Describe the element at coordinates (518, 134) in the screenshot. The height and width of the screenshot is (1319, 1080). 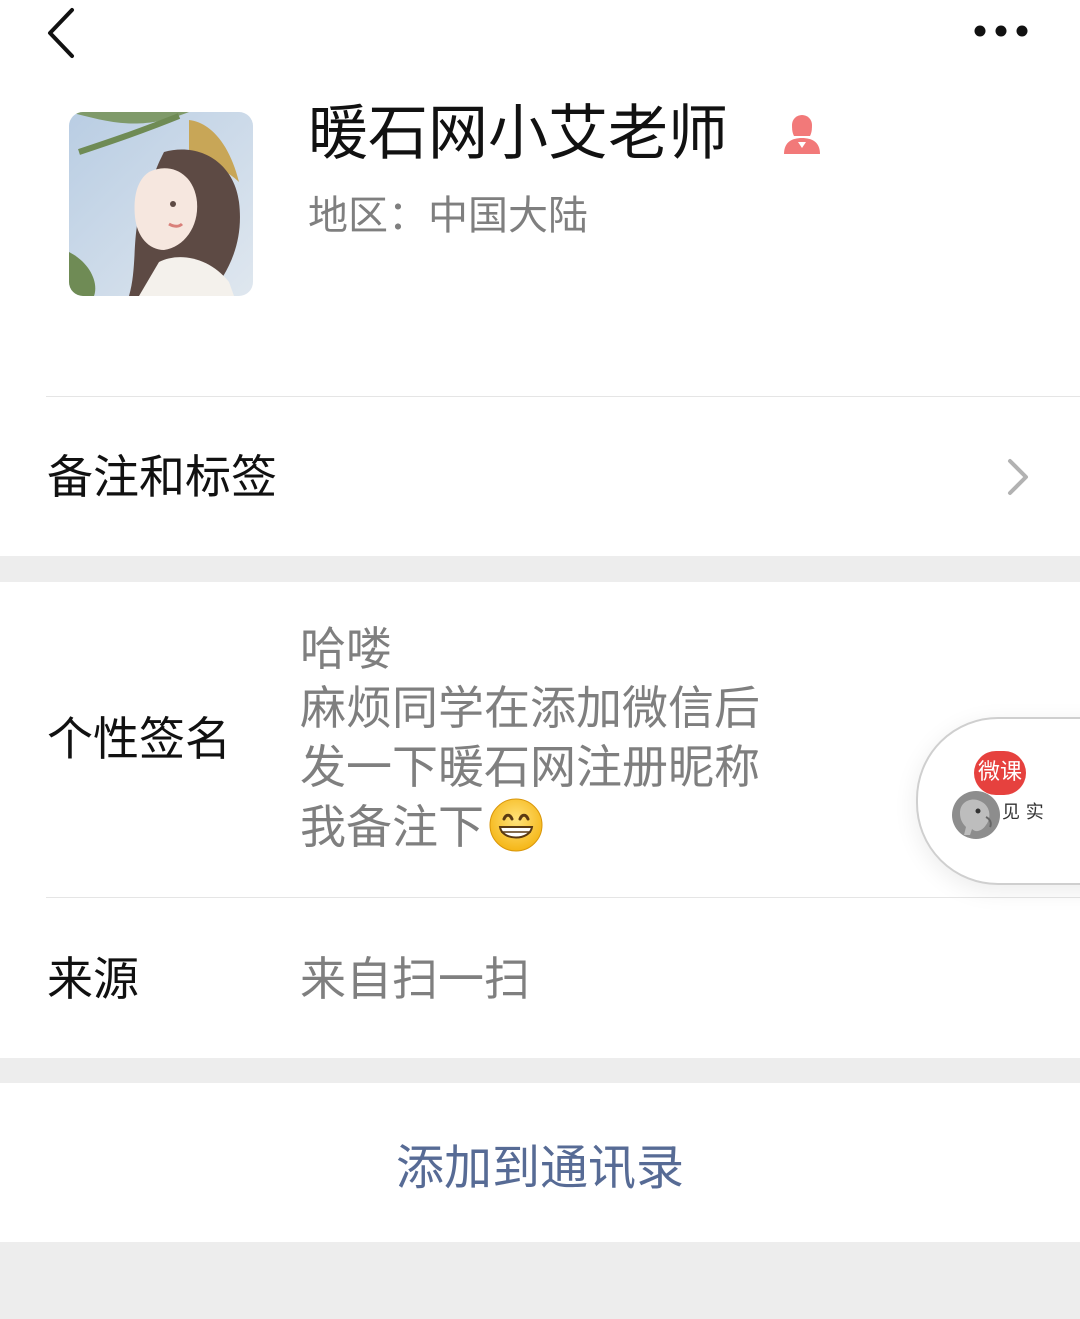
I see `profile-name: 暖石网小艾老师` at that location.